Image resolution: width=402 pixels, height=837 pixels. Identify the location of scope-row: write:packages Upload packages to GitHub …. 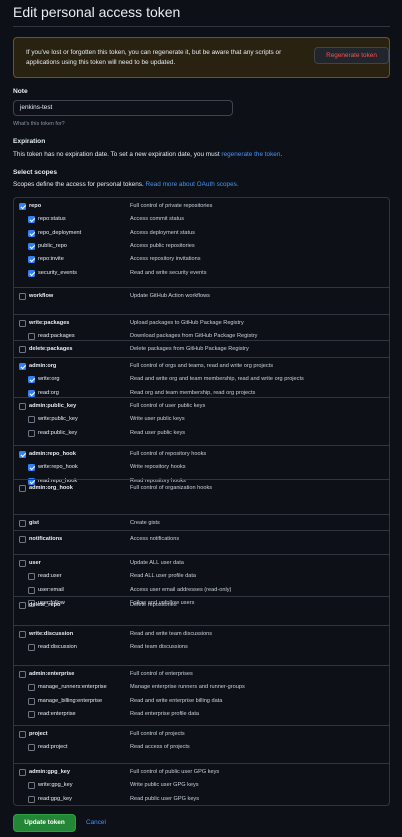
(201, 323).